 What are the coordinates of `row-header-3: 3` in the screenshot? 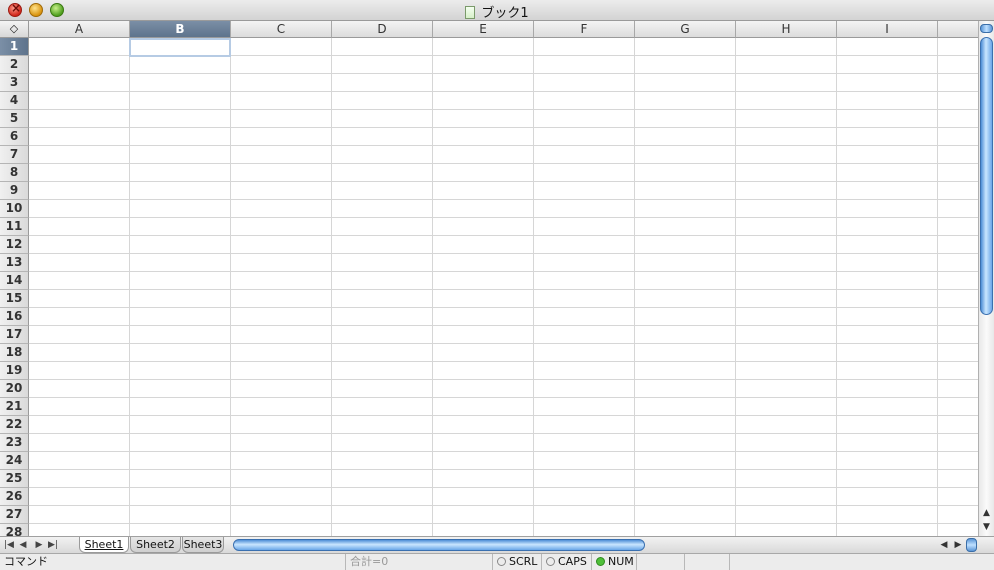 It's located at (14, 83).